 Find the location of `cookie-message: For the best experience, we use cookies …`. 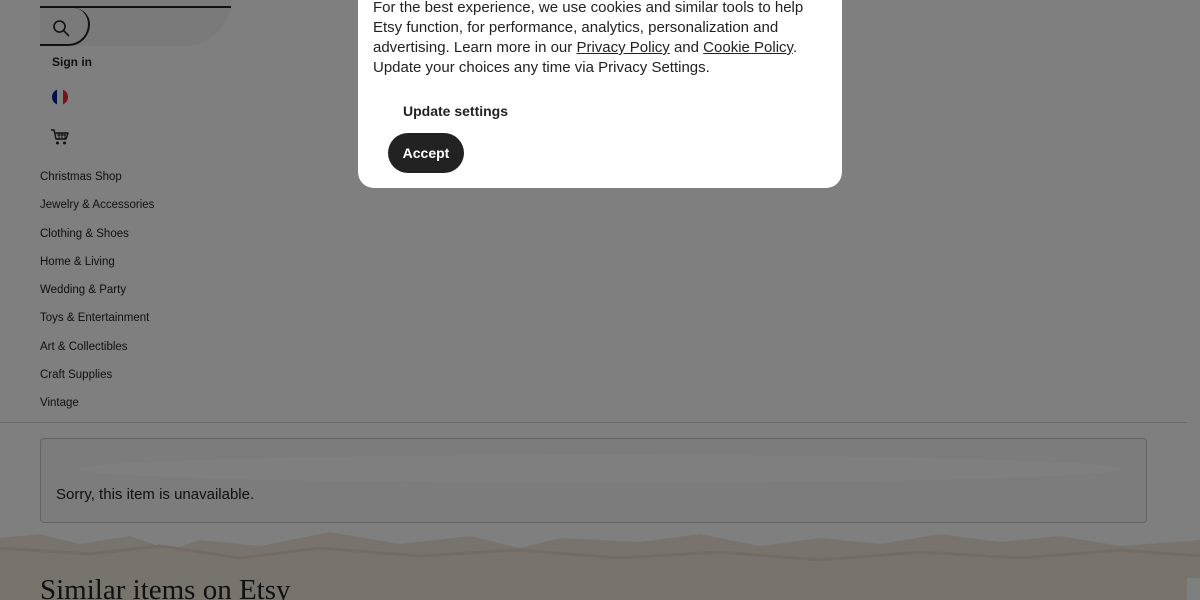

cookie-message: For the best experience, we use cookies … is located at coordinates (603, 39).